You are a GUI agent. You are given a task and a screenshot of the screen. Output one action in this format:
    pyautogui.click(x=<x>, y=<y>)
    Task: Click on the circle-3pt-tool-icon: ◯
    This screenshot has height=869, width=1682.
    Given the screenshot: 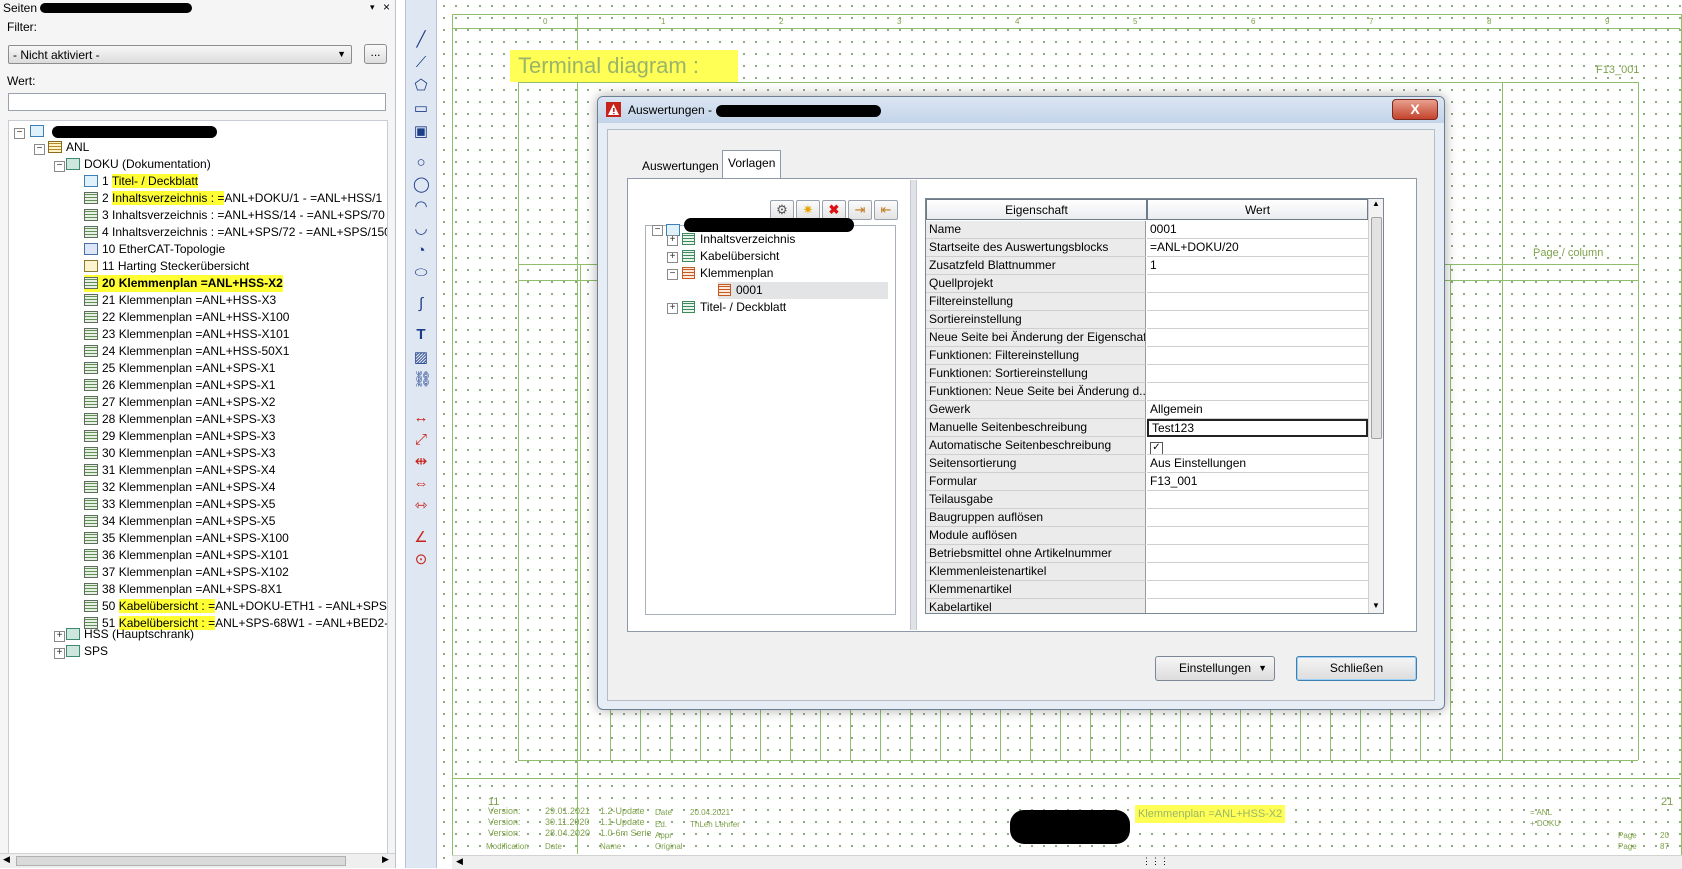 What is the action you would take?
    pyautogui.click(x=421, y=185)
    